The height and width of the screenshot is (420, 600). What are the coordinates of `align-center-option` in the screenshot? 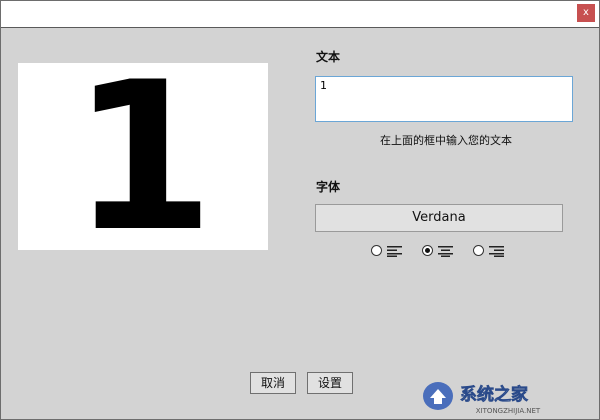 It's located at (440, 251).